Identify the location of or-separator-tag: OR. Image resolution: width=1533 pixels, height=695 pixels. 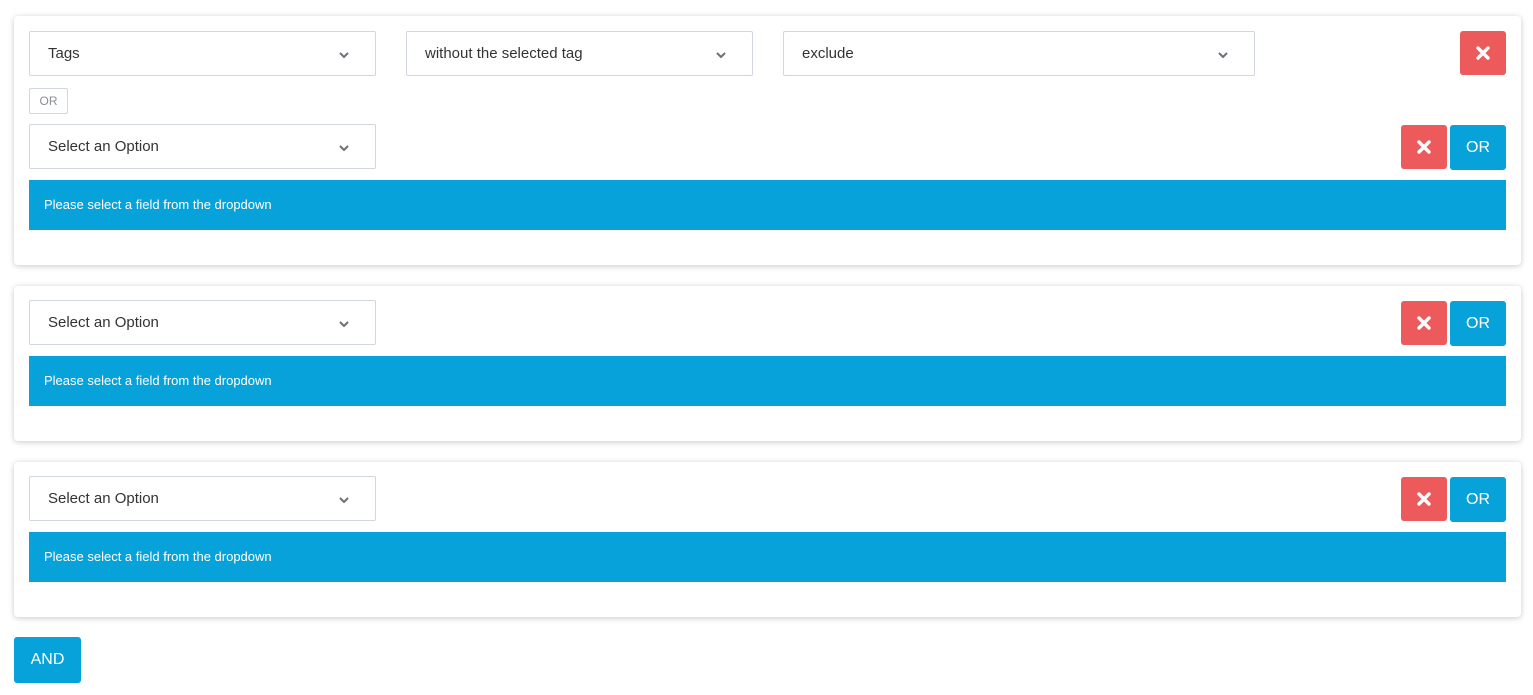
(48, 101).